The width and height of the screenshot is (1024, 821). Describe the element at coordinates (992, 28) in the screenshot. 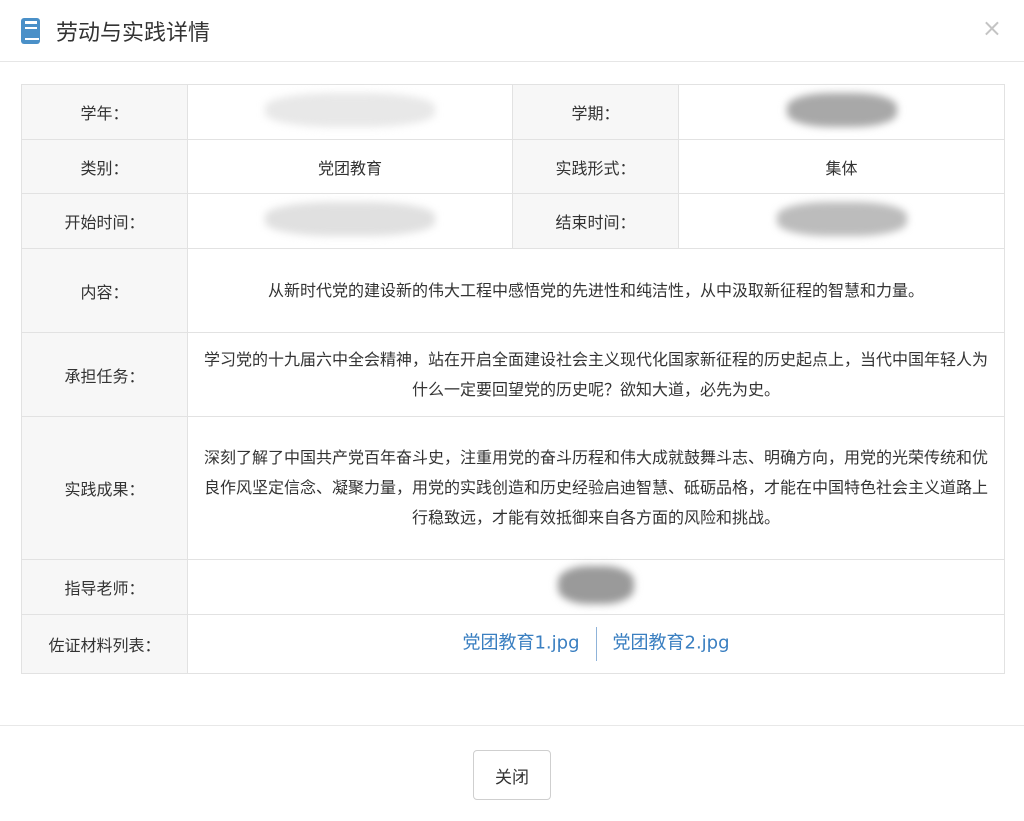

I see `close-icon: ×` at that location.